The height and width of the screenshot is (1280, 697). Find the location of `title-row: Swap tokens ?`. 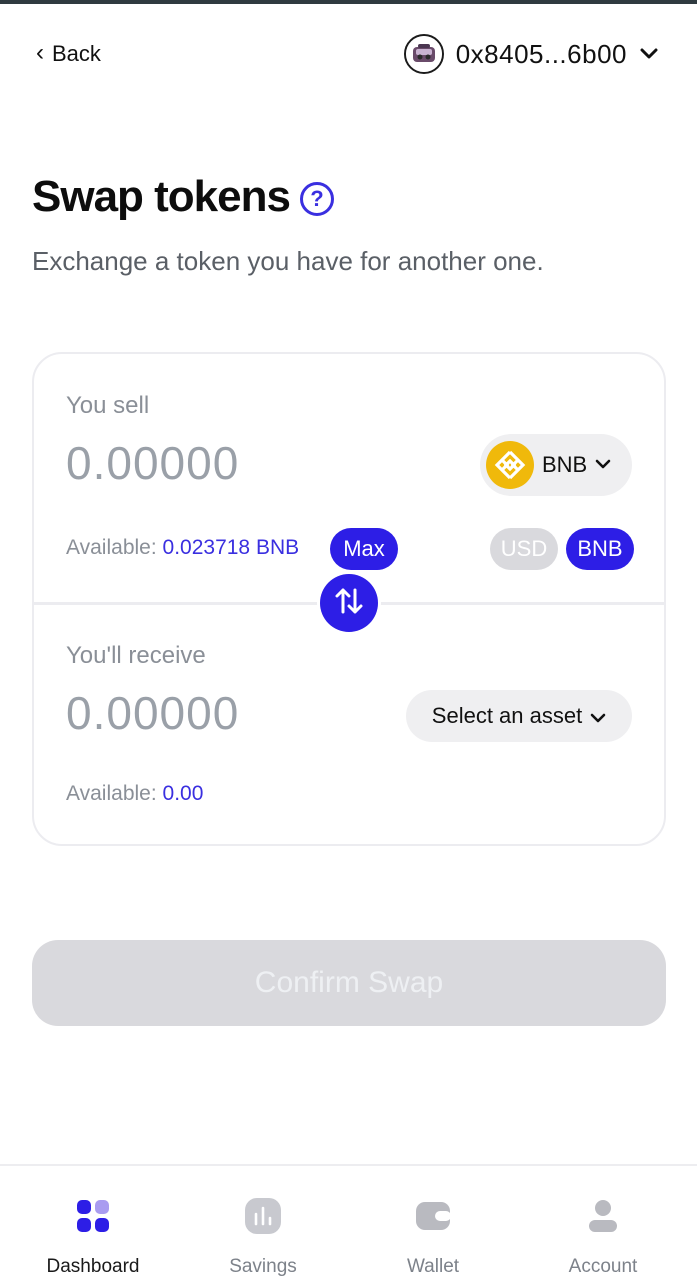

title-row: Swap tokens ? is located at coordinates (183, 197).